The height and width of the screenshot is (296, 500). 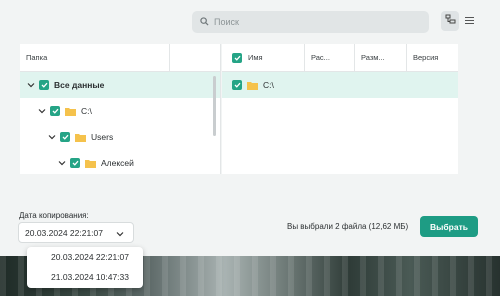 I want to click on version-column-header: Версия, so click(x=432, y=57).